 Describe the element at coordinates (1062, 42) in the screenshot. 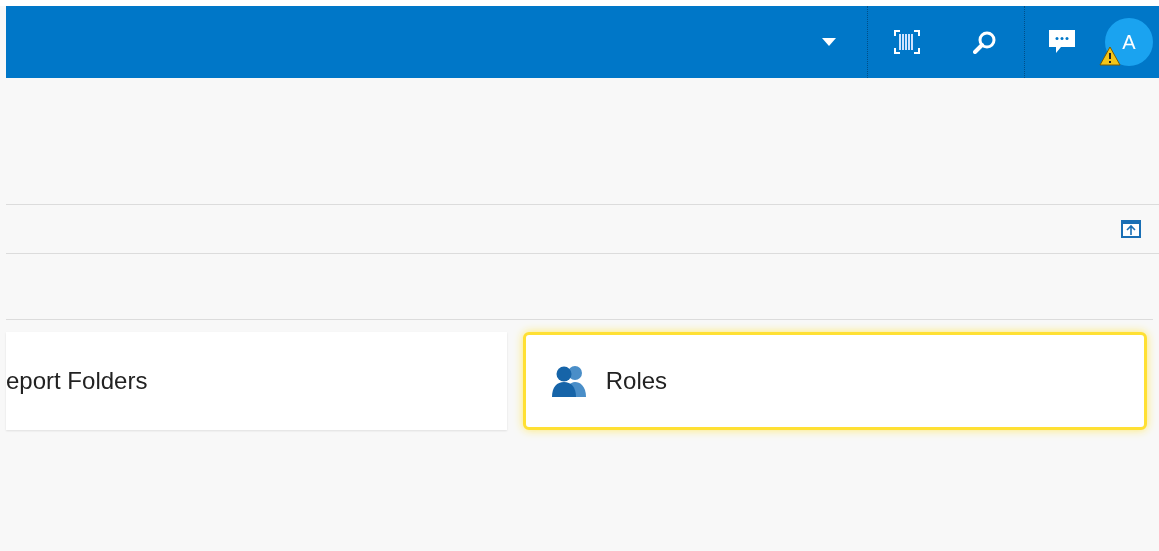

I see `chat-icon` at that location.